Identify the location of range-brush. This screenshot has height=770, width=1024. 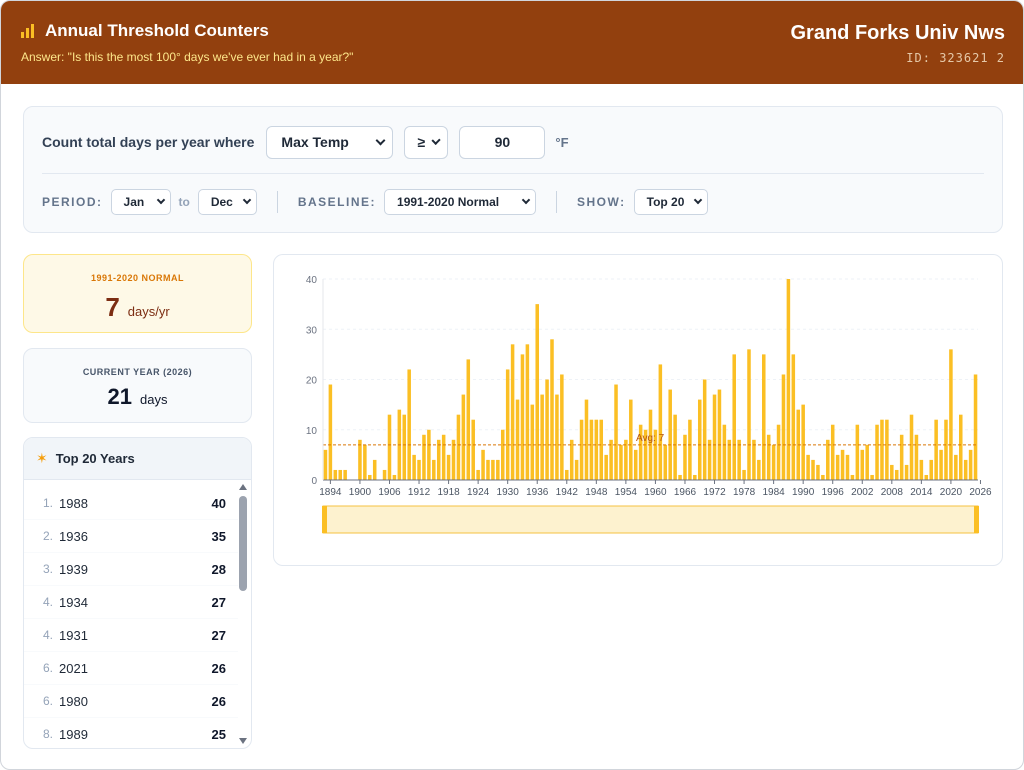
(650, 519).